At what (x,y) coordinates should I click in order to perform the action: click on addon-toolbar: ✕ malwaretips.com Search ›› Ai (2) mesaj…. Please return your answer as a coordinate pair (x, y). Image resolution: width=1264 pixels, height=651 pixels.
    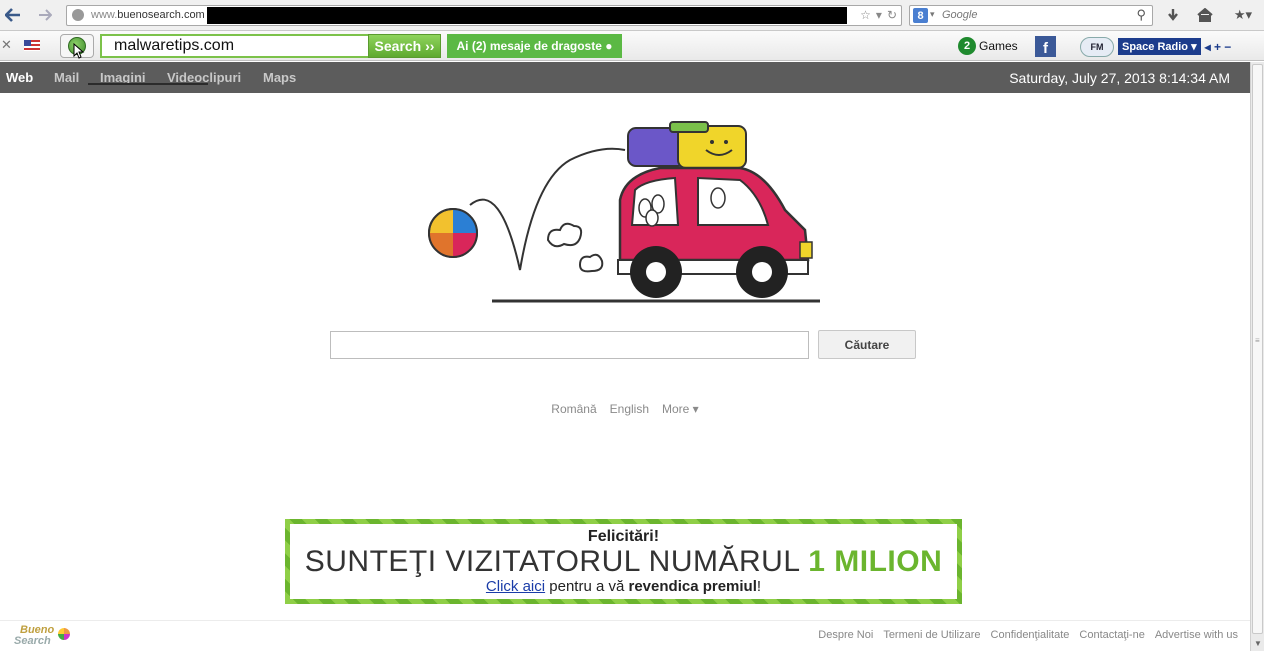
    Looking at the image, I should click on (632, 46).